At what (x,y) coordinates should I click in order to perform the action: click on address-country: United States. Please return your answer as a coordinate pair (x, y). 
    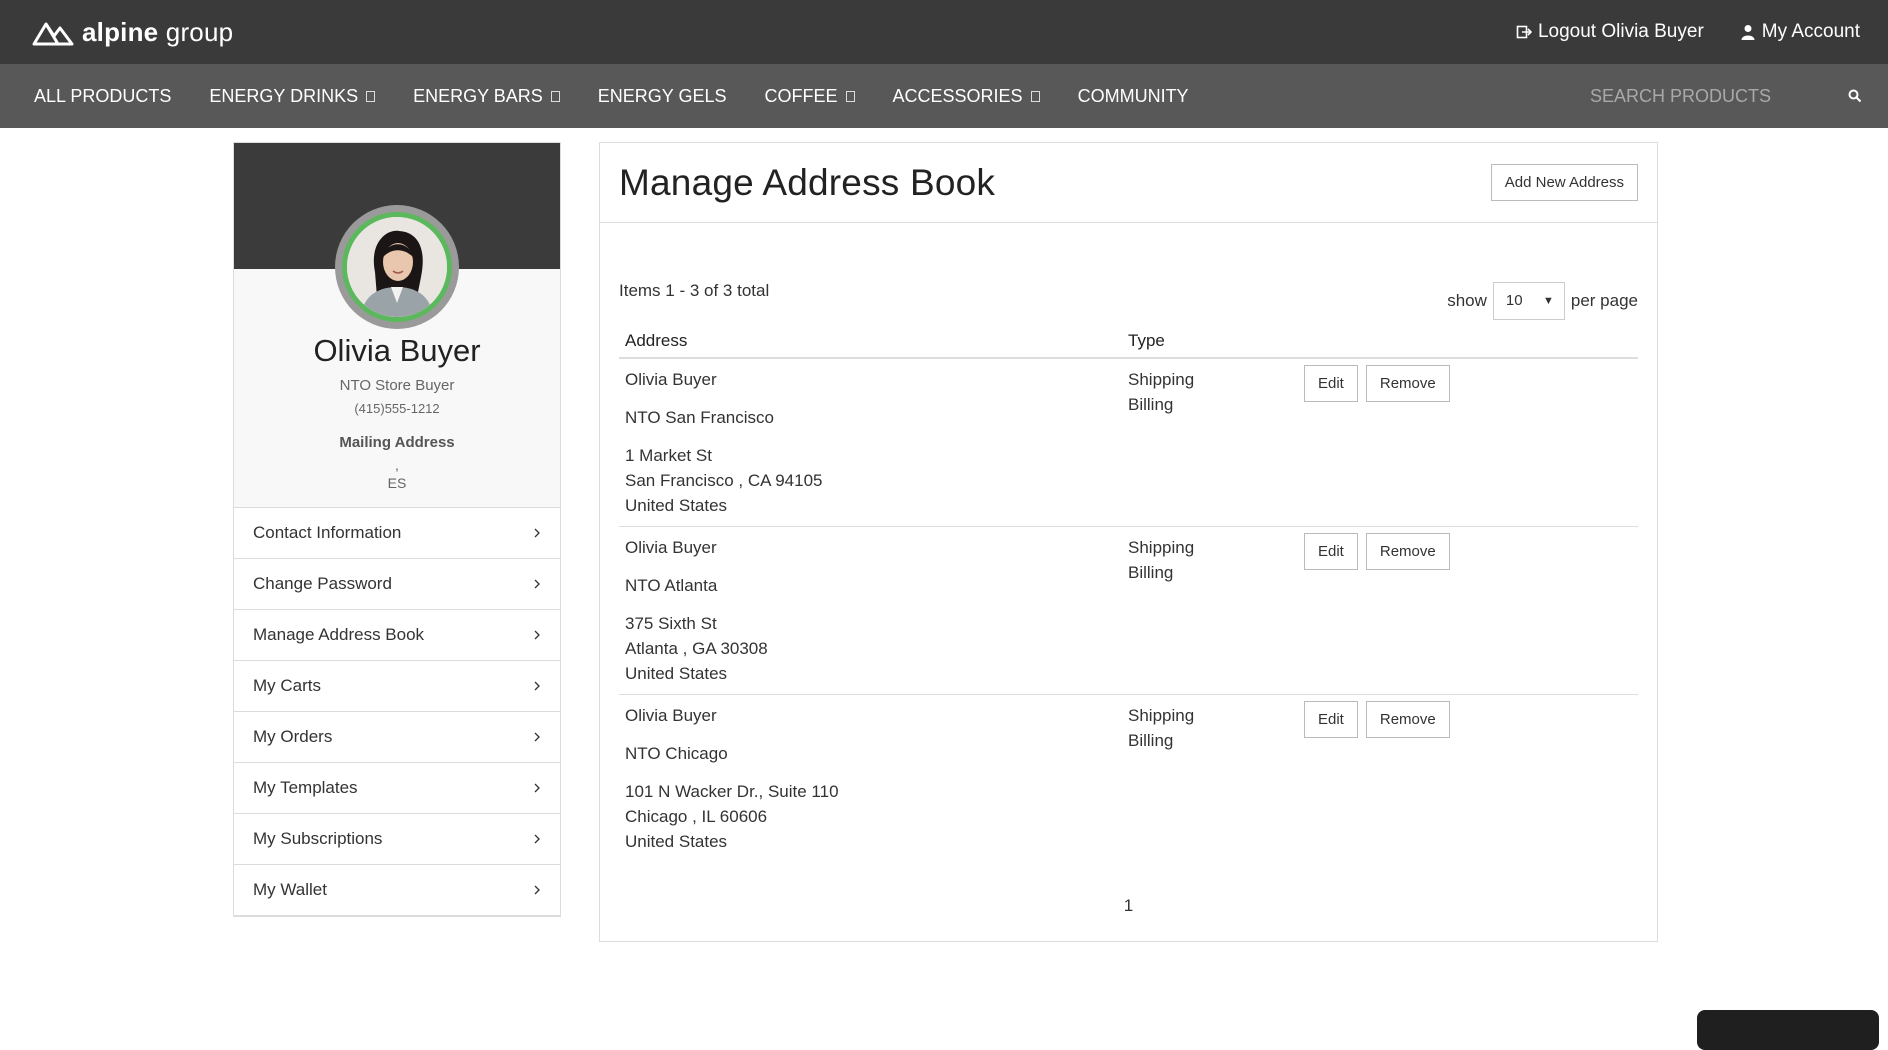
    Looking at the image, I should click on (676, 673).